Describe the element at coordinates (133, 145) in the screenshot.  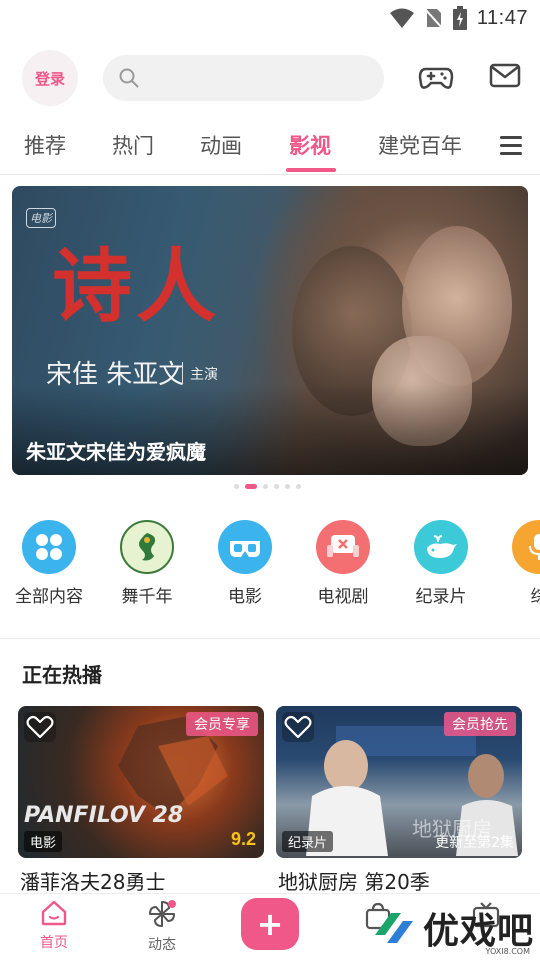
I see `tab-hot: 热门` at that location.